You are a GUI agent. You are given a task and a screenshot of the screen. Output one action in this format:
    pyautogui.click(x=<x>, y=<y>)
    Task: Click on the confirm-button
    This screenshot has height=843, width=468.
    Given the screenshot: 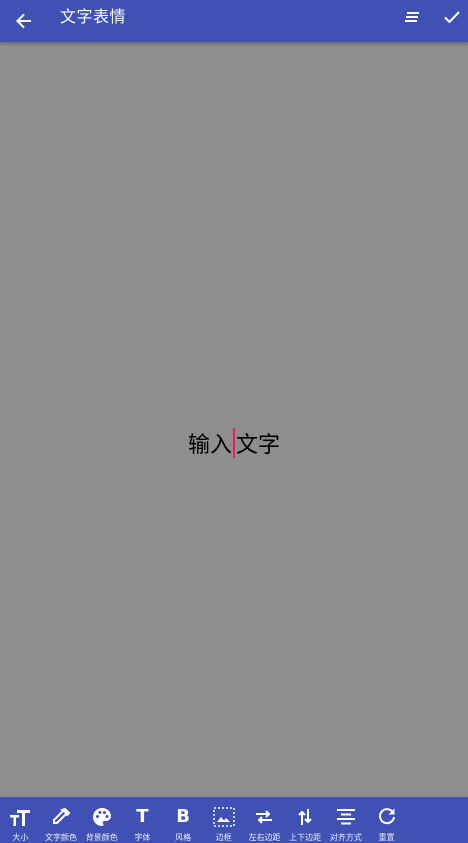 What is the action you would take?
    pyautogui.click(x=452, y=17)
    